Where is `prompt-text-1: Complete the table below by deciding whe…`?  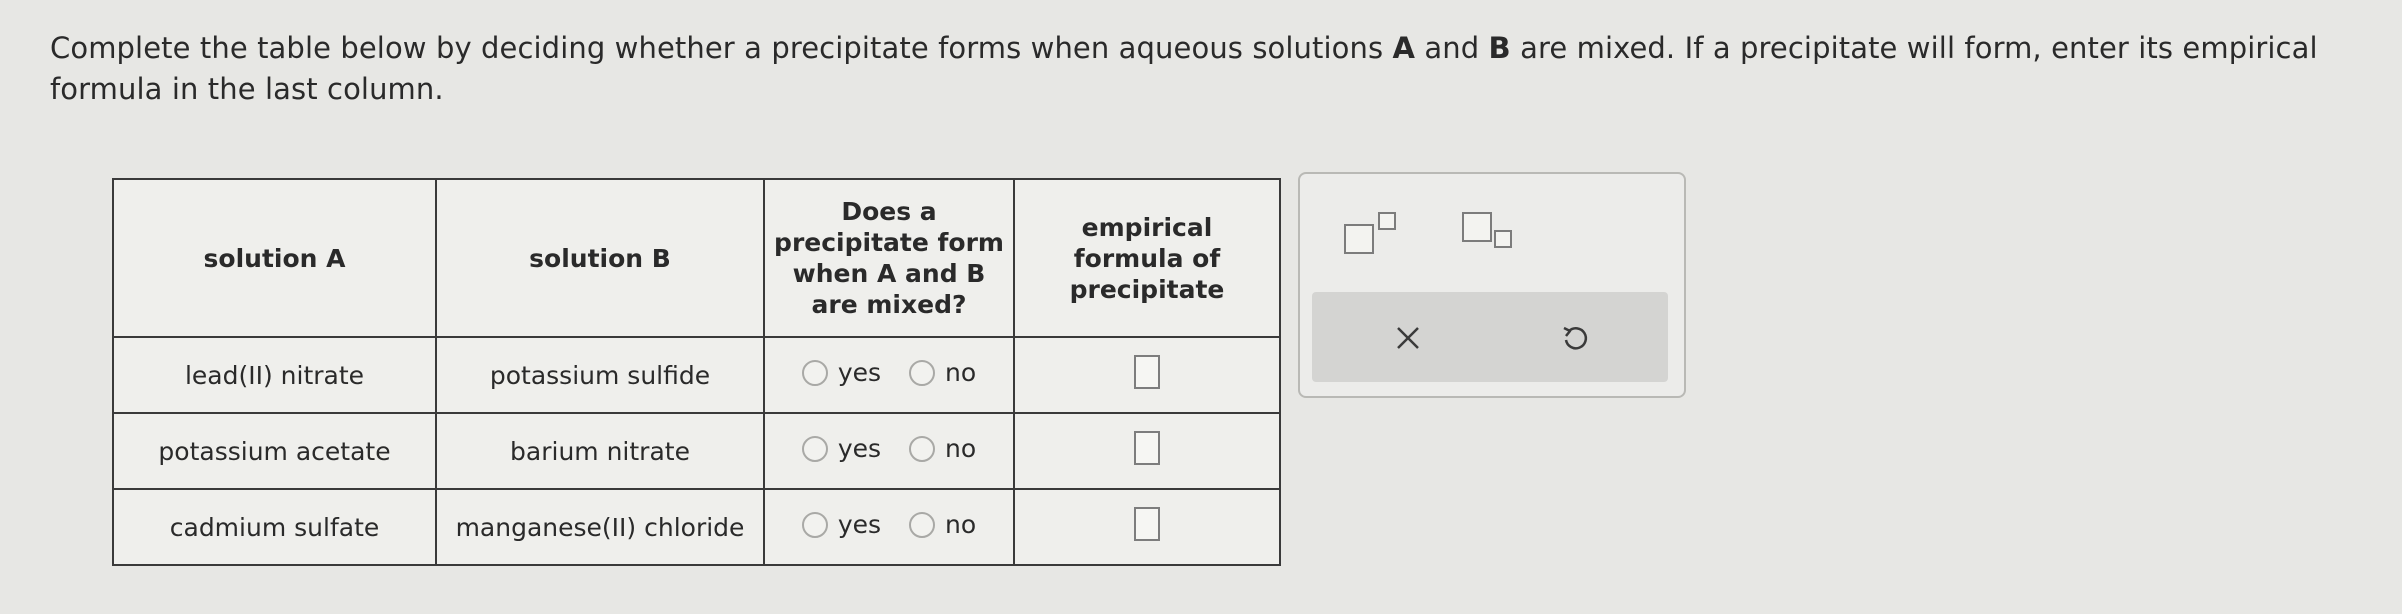
prompt-text-1: Complete the table below by deciding whe… is located at coordinates (721, 48).